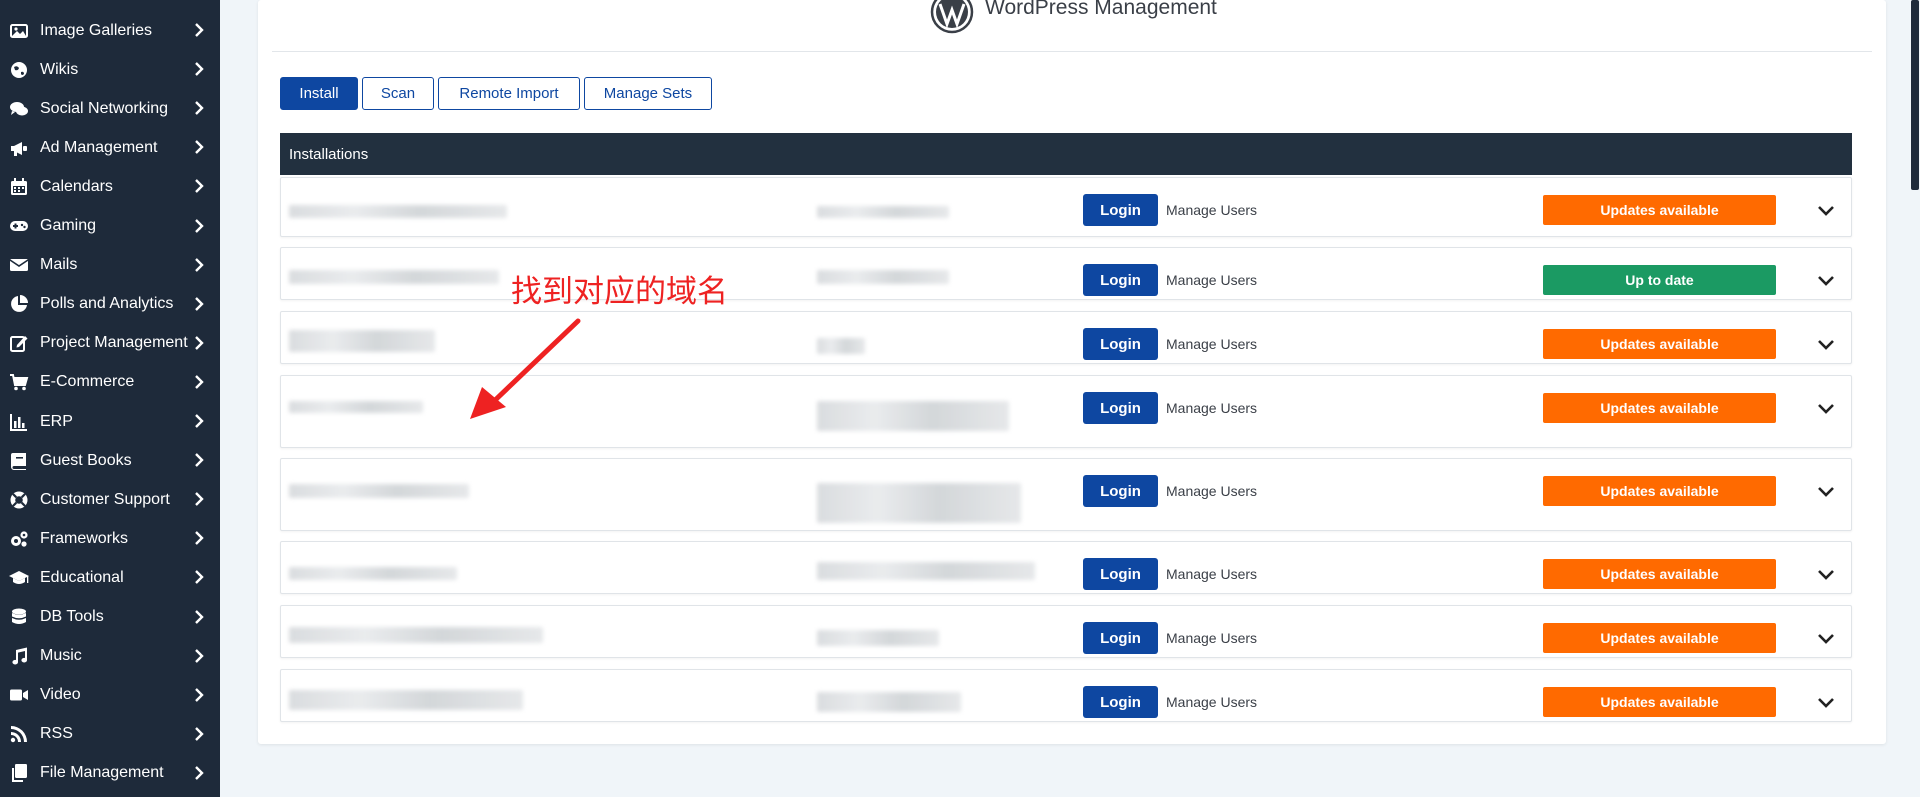  Describe the element at coordinates (82, 577) in the screenshot. I see `sidebar-item-label: Educational` at that location.